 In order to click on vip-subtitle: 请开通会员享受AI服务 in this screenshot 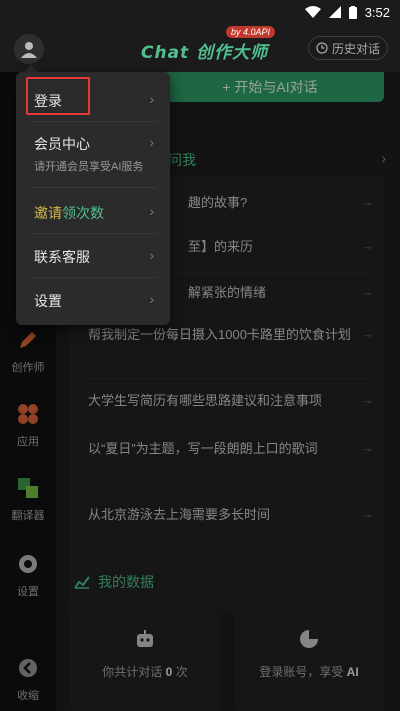, I will do `click(89, 167)`.